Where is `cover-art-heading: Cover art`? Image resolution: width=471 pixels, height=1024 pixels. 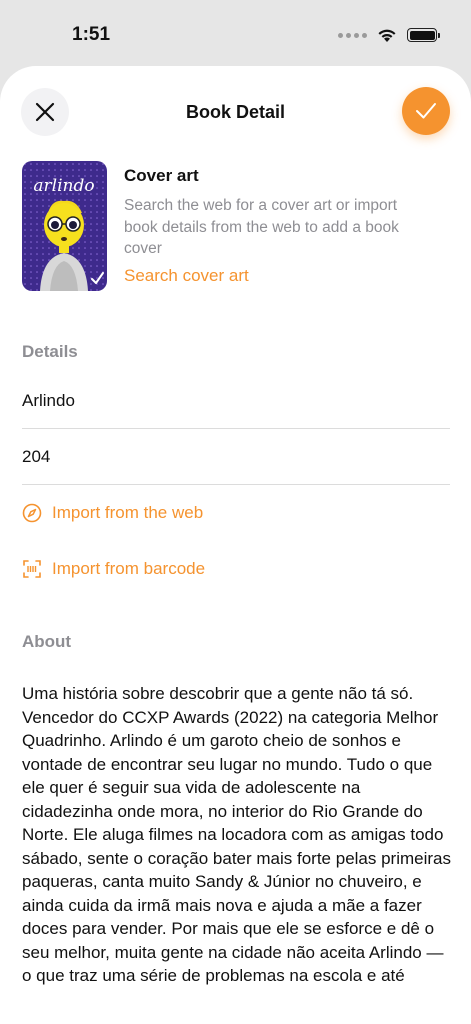
cover-art-heading: Cover art is located at coordinates (161, 175).